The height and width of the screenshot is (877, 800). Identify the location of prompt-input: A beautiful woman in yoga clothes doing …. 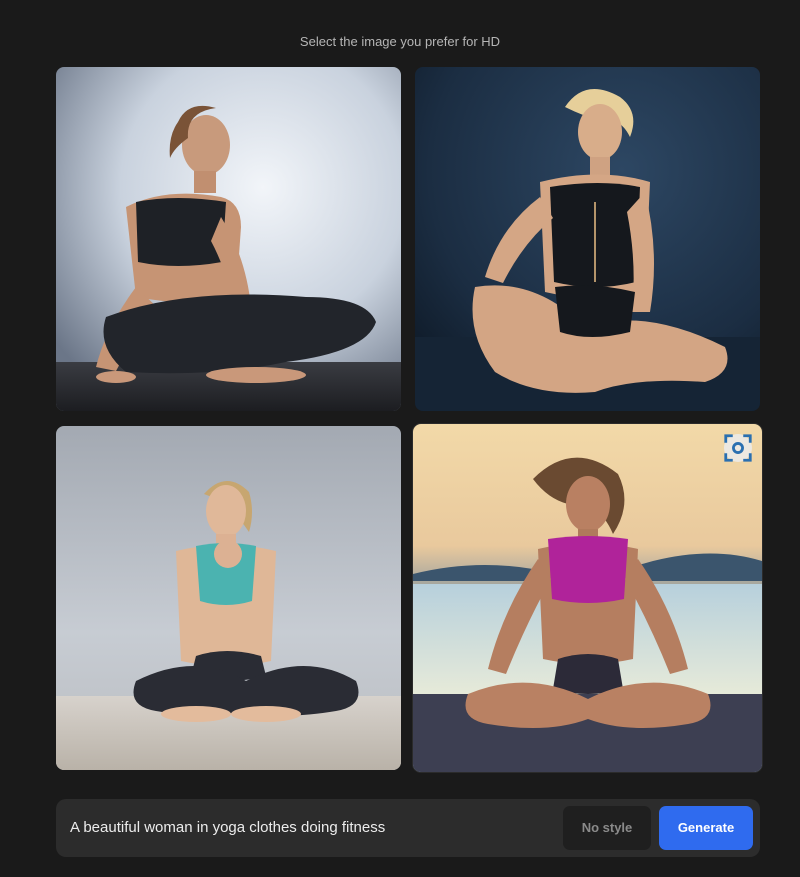
(227, 828).